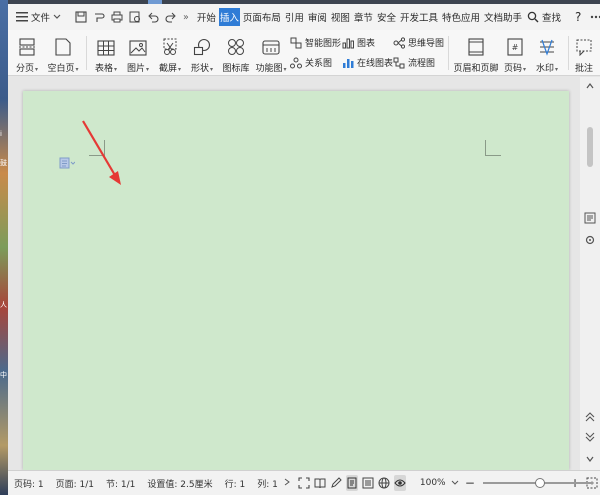  I want to click on annotation-label: 批注, so click(583, 69).